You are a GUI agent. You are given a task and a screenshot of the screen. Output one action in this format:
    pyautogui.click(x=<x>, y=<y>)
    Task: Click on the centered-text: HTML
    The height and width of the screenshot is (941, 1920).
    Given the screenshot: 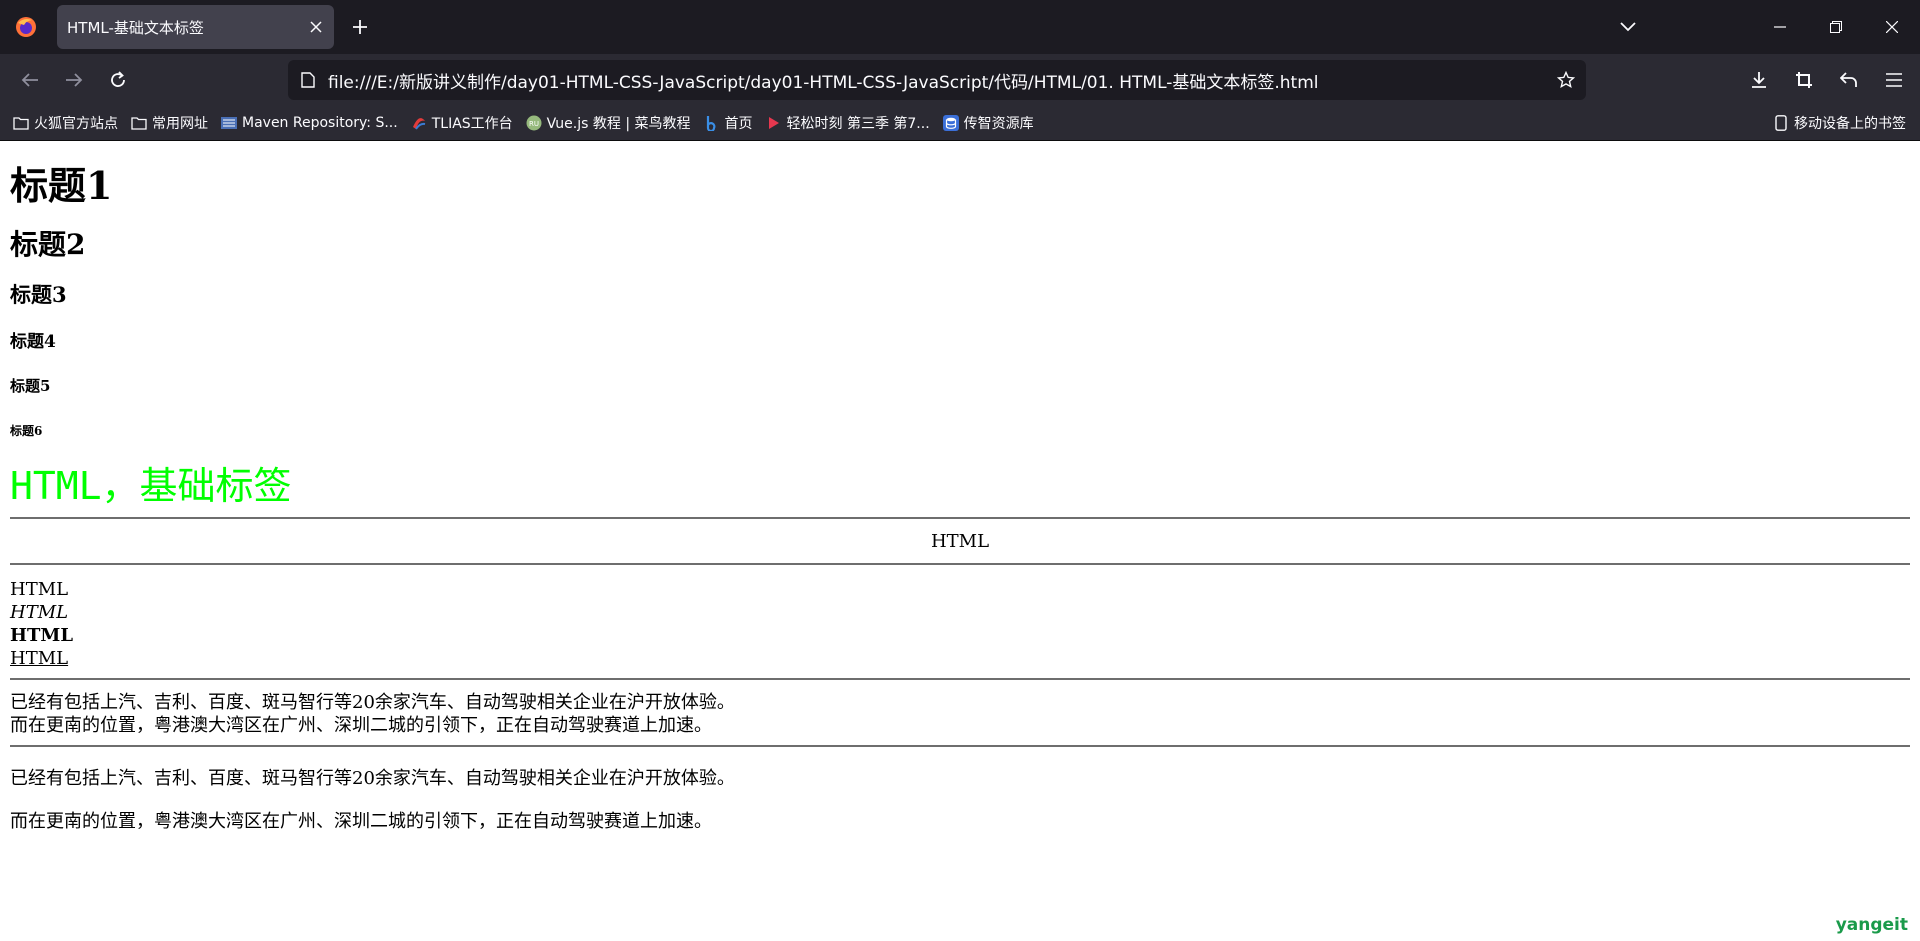 What is the action you would take?
    pyautogui.click(x=960, y=541)
    